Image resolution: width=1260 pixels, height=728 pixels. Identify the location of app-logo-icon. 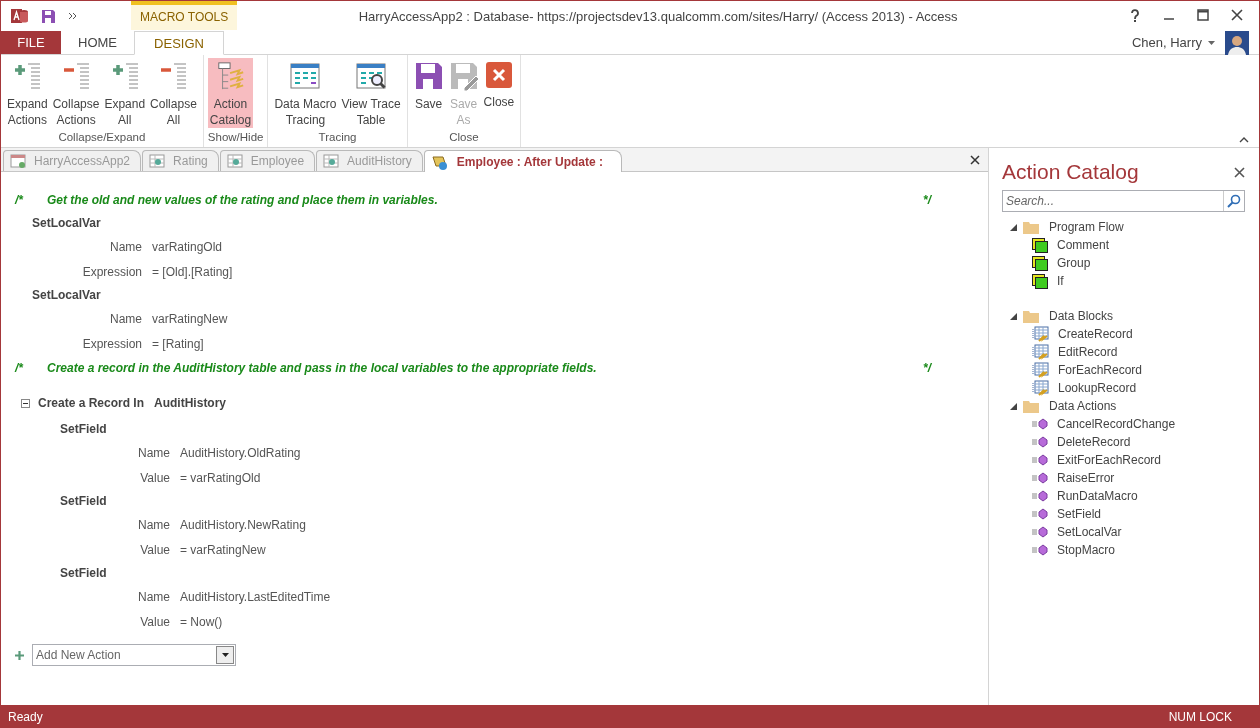
(20, 16).